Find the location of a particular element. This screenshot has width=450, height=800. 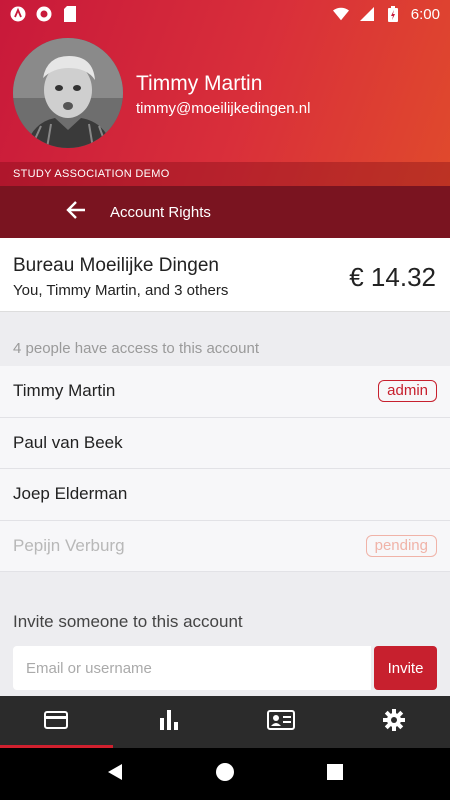

invite-input is located at coordinates (192, 668).